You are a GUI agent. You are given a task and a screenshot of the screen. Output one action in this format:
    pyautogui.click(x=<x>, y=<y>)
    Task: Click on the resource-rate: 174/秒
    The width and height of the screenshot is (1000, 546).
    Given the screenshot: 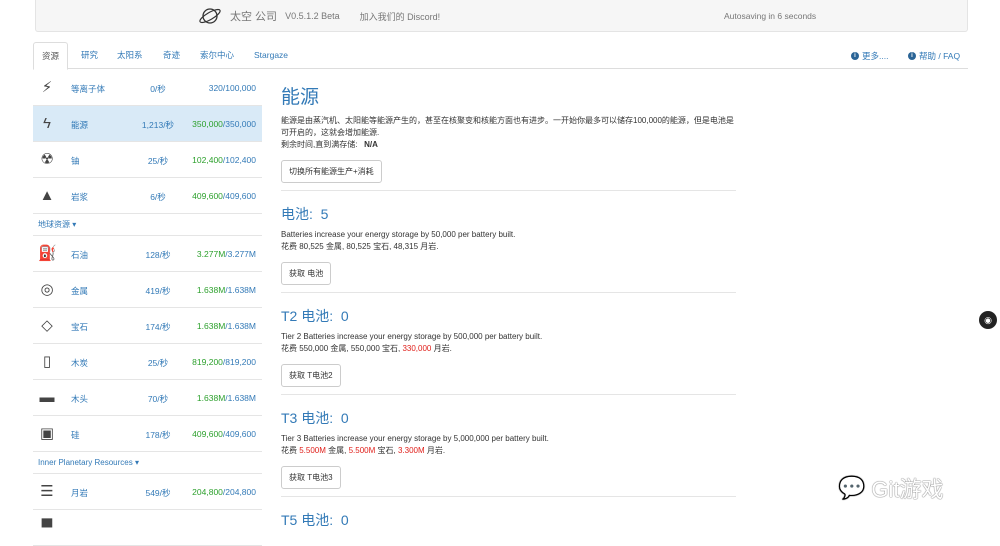 What is the action you would take?
    pyautogui.click(x=158, y=327)
    